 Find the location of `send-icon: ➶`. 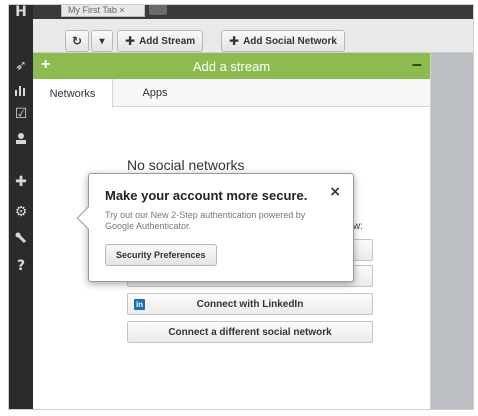

send-icon: ➶ is located at coordinates (21, 66).